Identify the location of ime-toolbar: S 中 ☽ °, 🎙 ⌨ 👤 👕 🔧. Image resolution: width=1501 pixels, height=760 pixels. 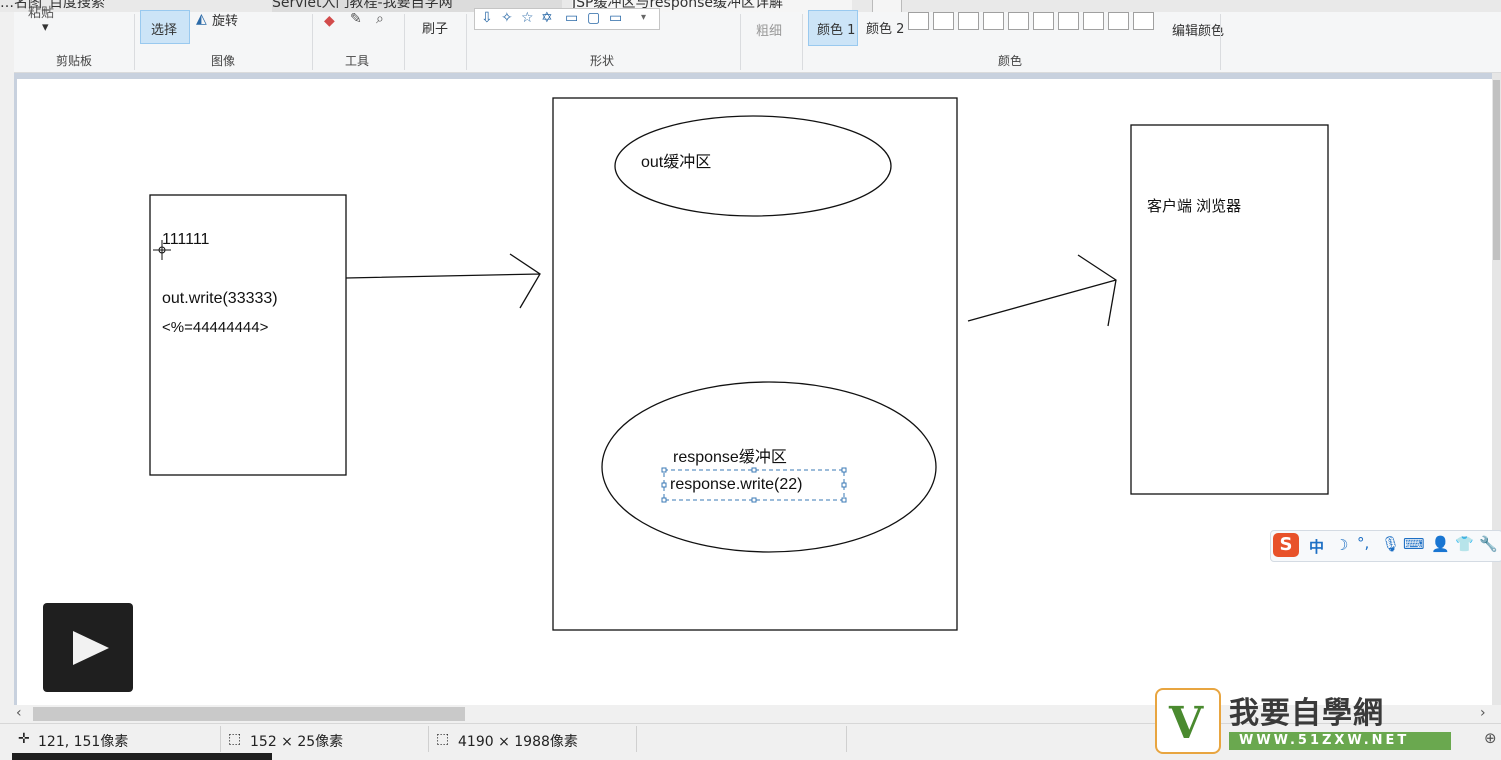
(1385, 546).